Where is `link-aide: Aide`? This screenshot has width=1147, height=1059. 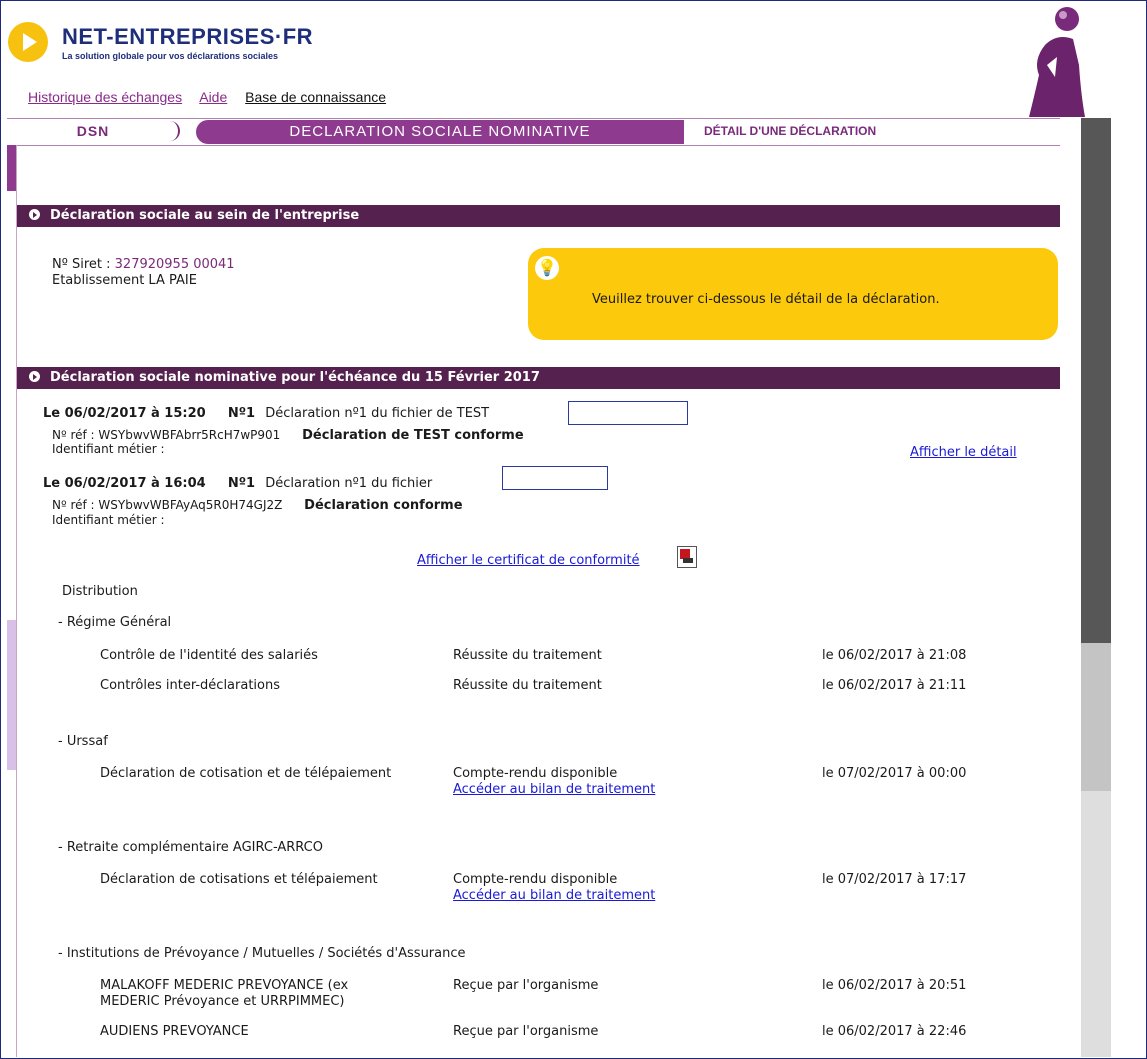
link-aide: Aide is located at coordinates (213, 97).